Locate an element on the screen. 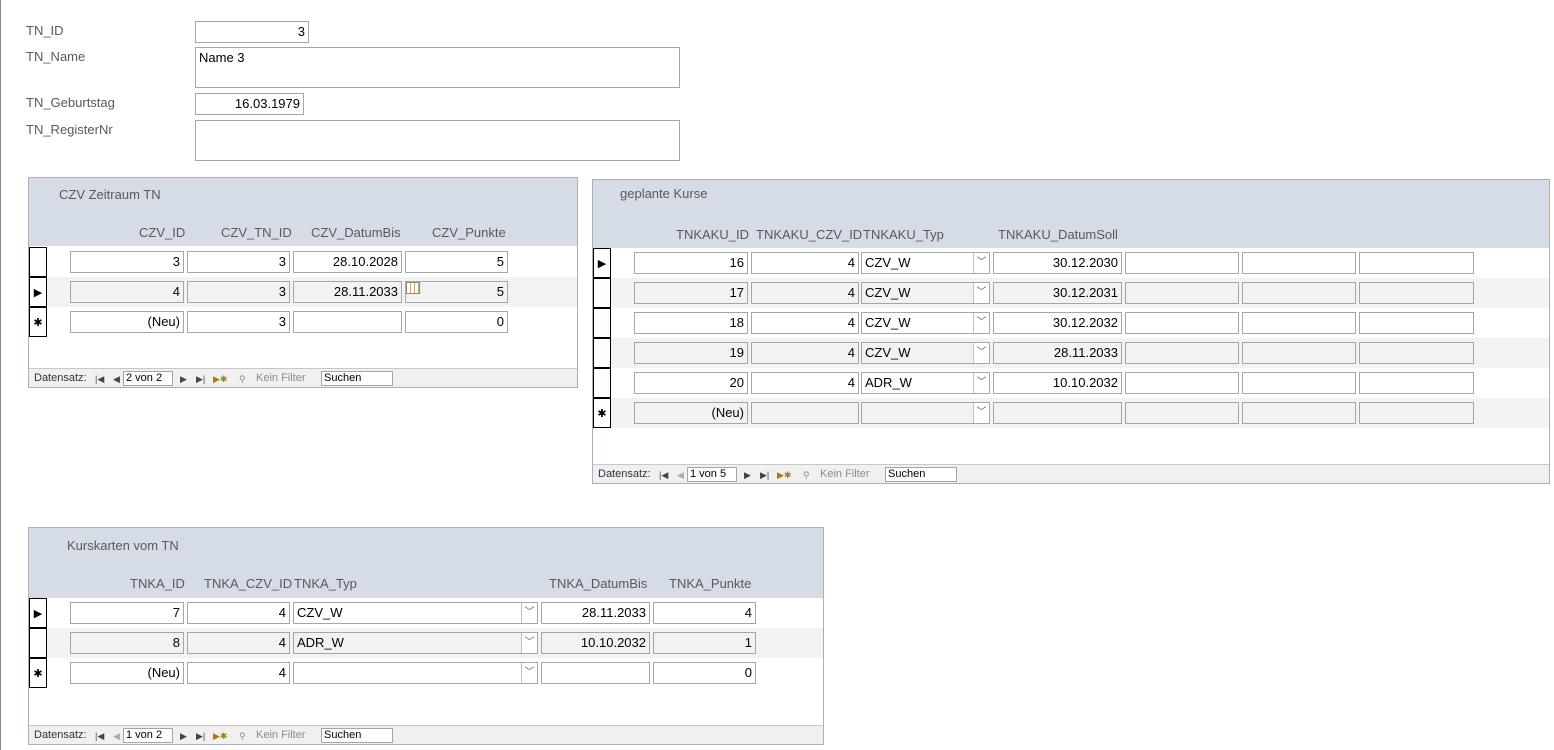 The width and height of the screenshot is (1554, 750). karten-cell-datumbis: 28.11.2033 is located at coordinates (595, 613).